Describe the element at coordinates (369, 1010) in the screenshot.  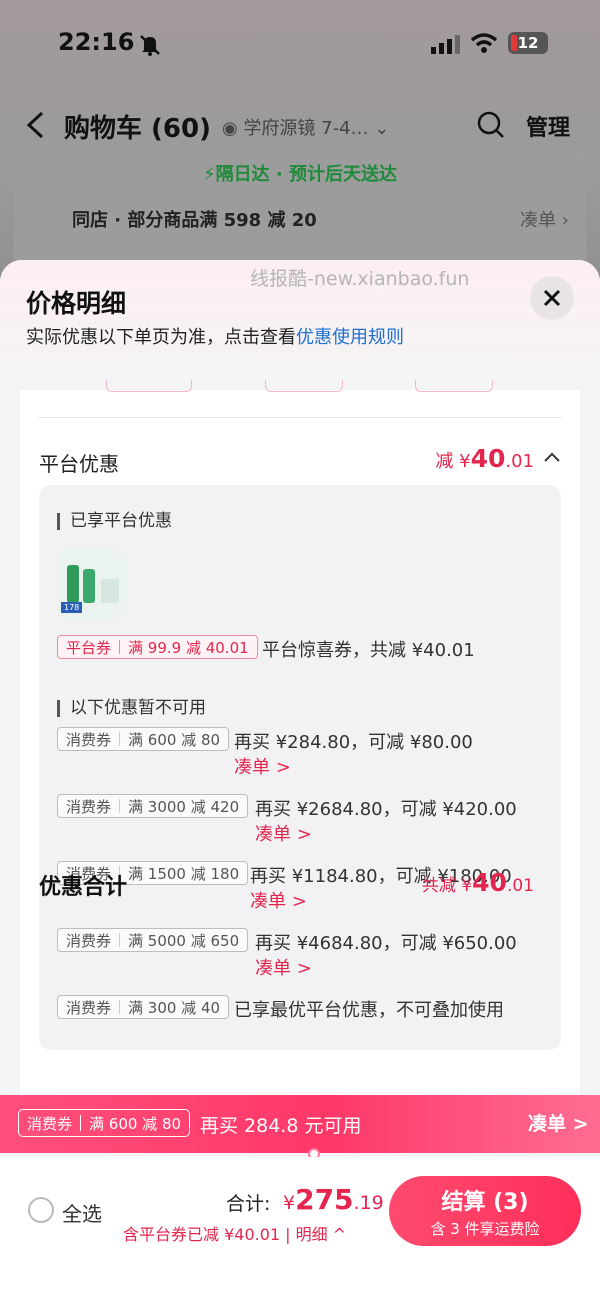
I see `coupon-desc: 已享最优平台优惠，不可叠加使用` at that location.